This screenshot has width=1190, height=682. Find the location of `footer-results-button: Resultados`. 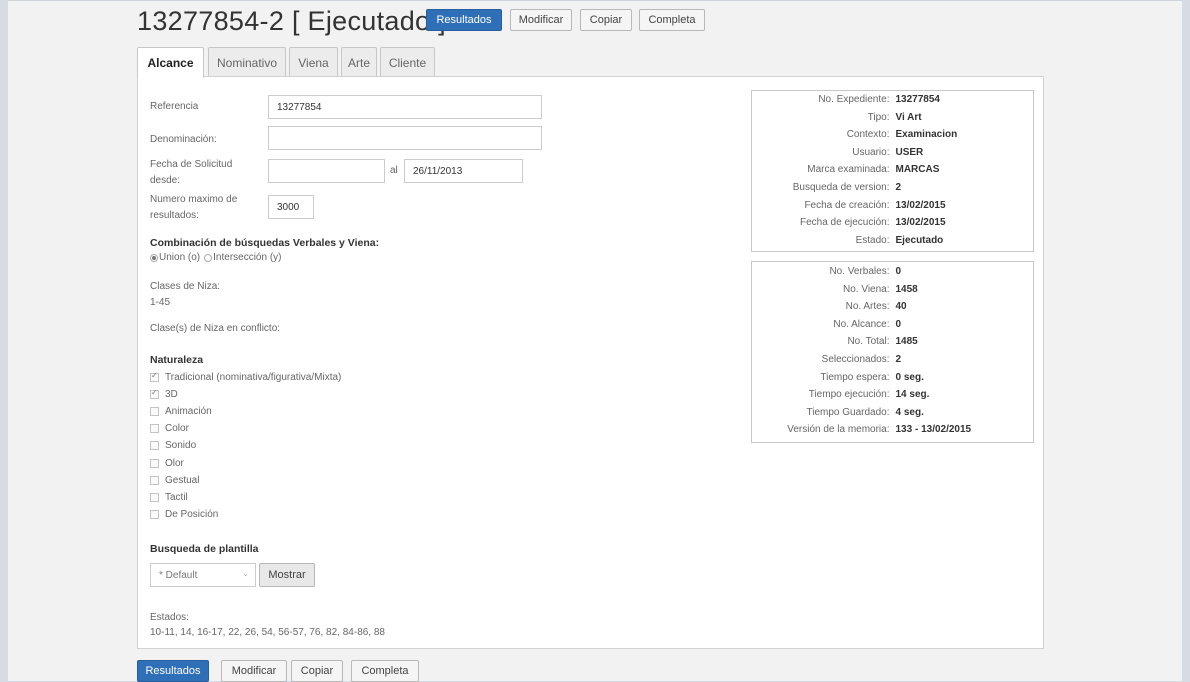

footer-results-button: Resultados is located at coordinates (173, 671).